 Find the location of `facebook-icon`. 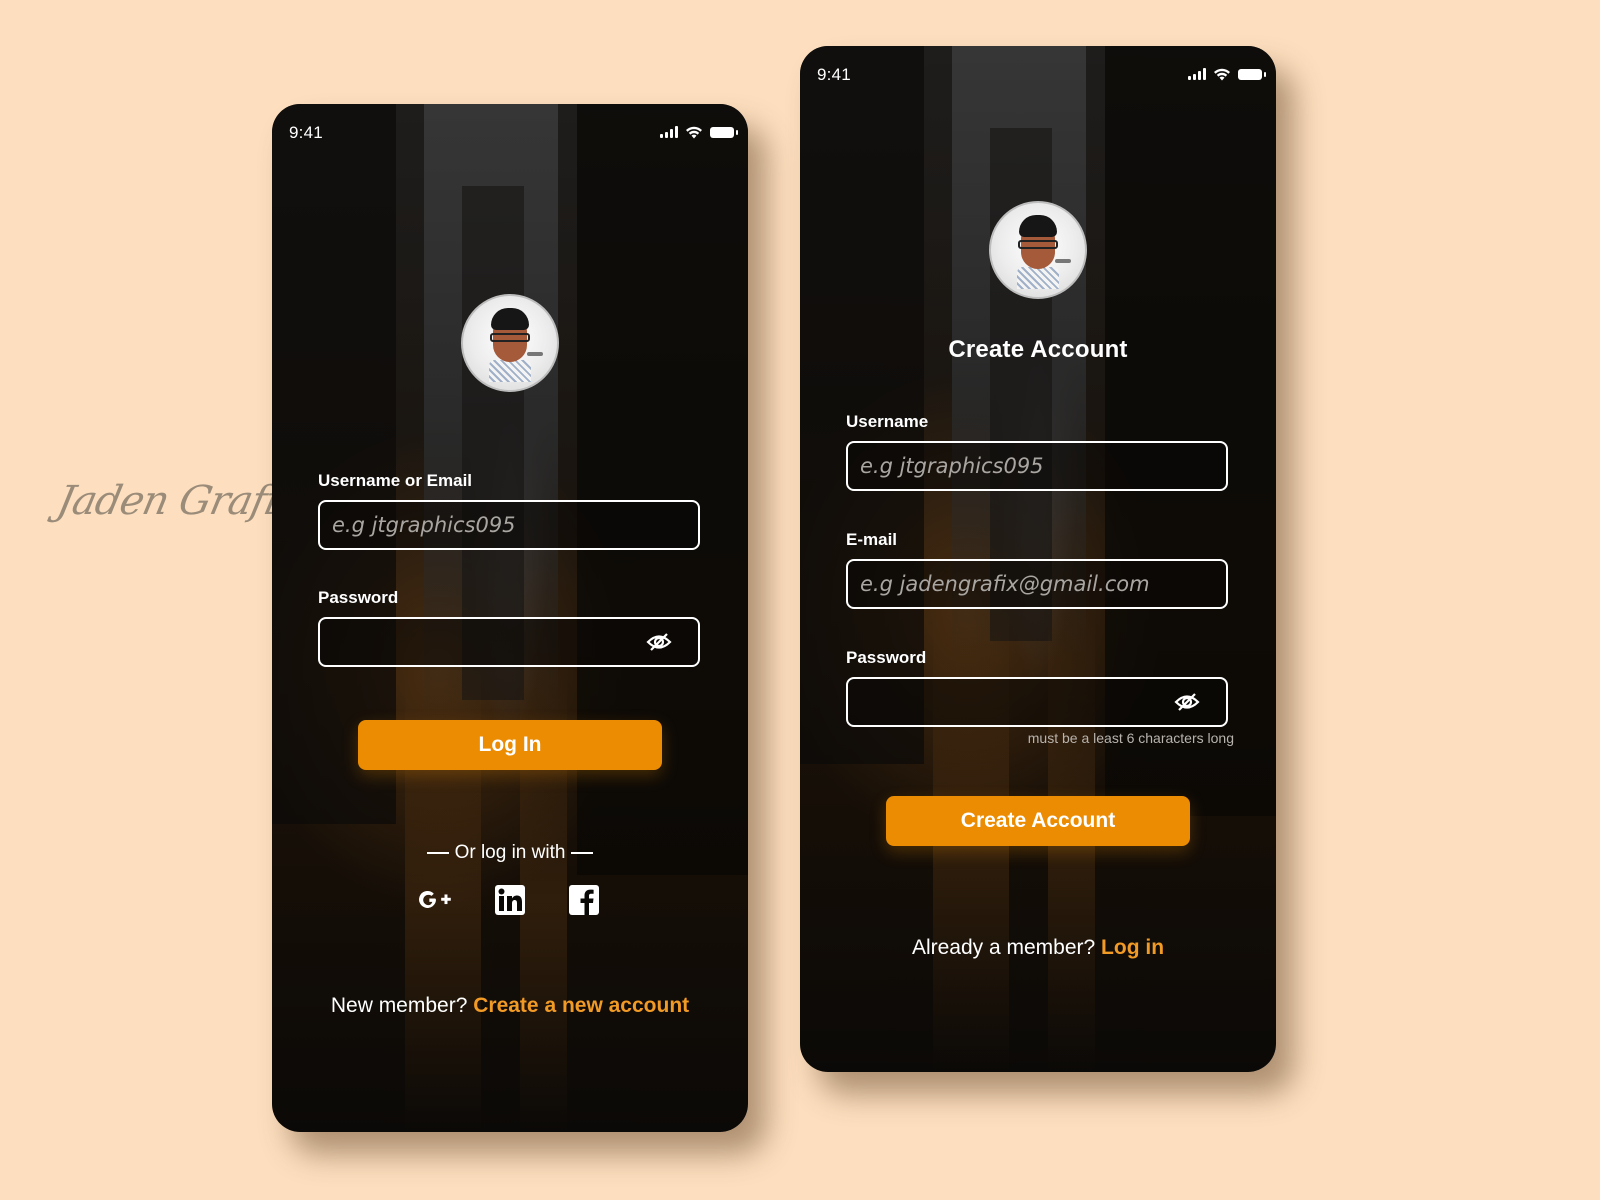

facebook-icon is located at coordinates (584, 900).